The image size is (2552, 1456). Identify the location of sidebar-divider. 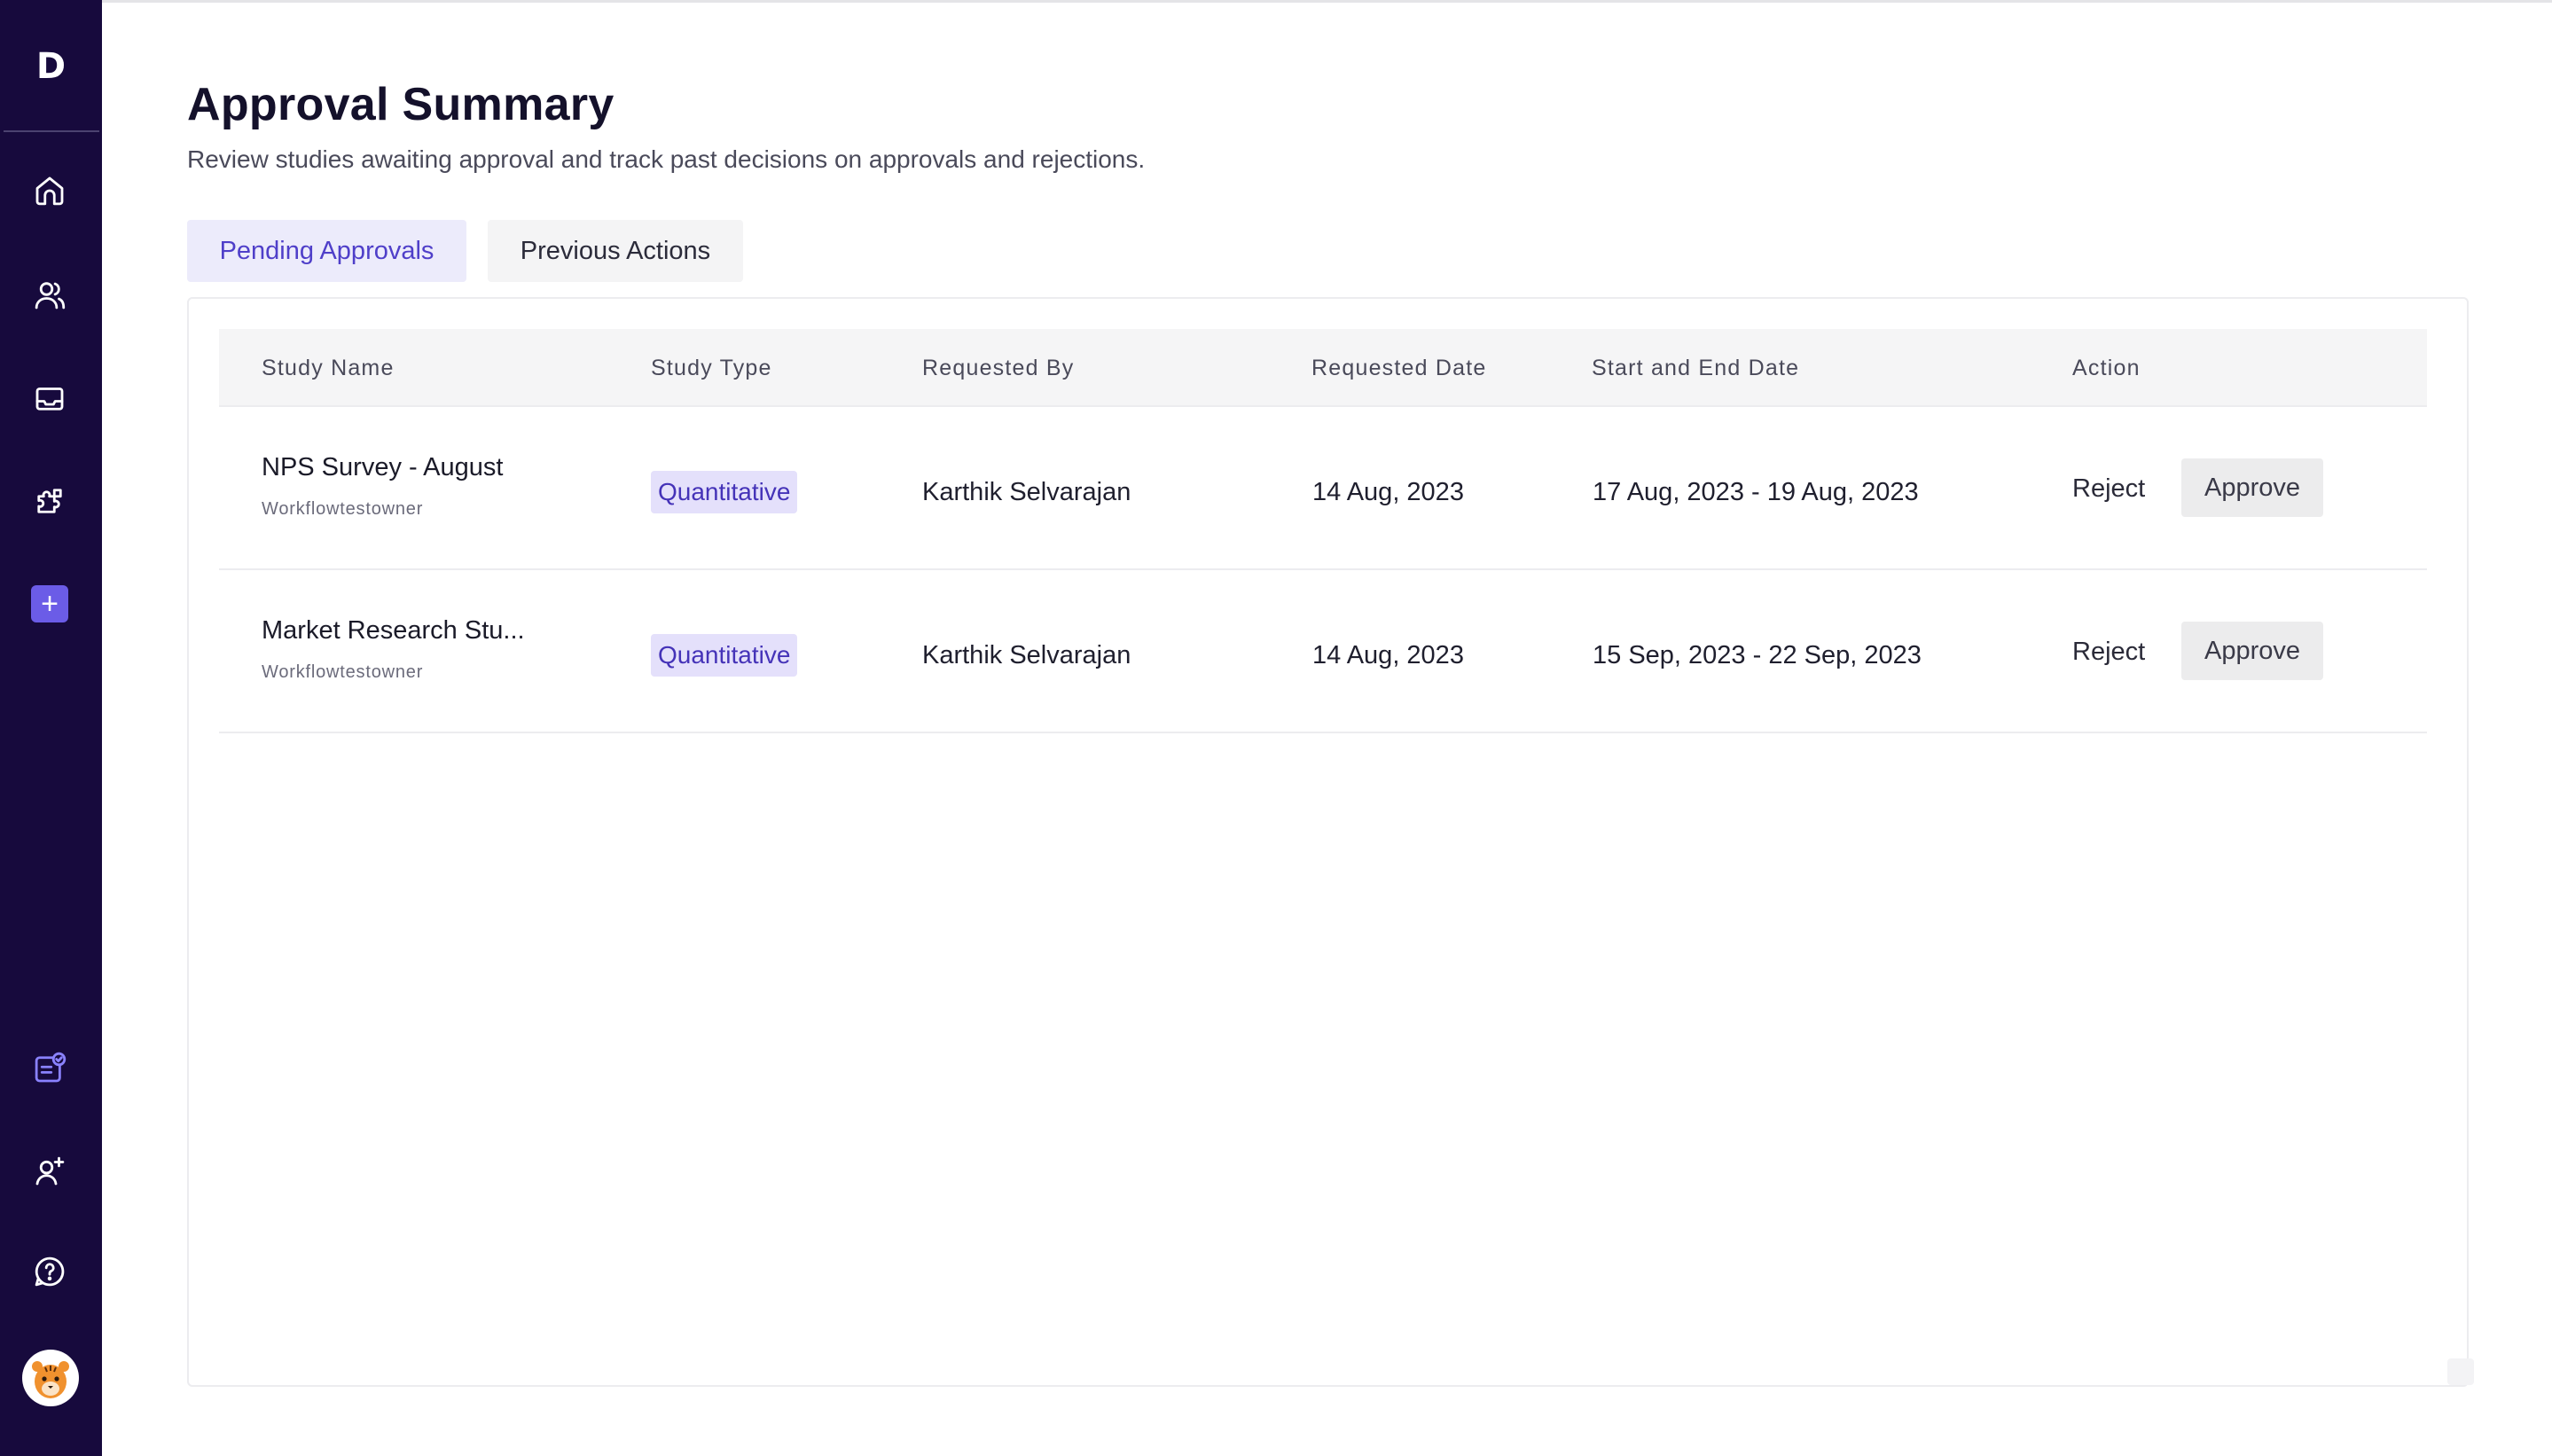
(51, 131).